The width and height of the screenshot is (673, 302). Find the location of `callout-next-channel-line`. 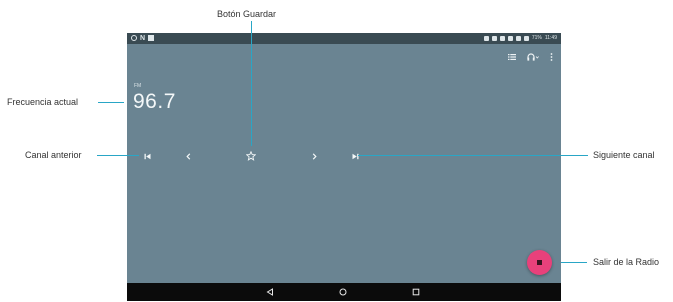

callout-next-channel-line is located at coordinates (473, 155).